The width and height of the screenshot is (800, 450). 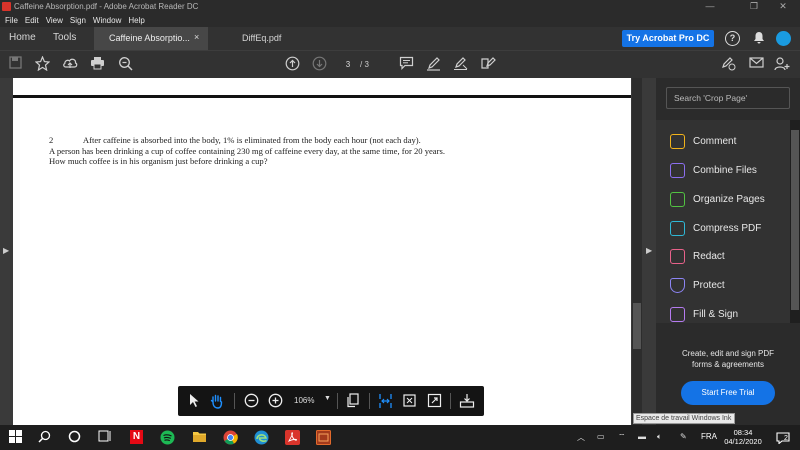 I want to click on full-screen-icon, so click(x=434, y=401).